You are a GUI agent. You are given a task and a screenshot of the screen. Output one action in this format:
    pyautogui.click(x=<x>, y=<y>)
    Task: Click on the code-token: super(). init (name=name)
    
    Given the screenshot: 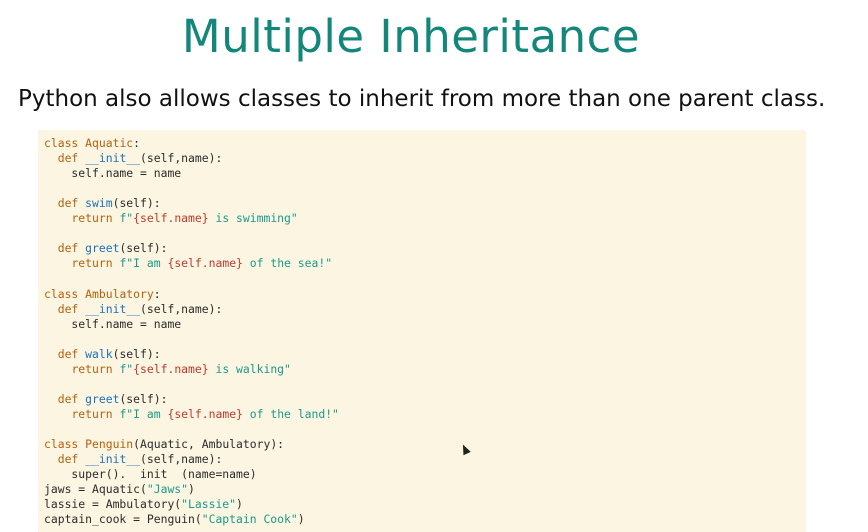 What is the action you would take?
    pyautogui.click(x=150, y=474)
    